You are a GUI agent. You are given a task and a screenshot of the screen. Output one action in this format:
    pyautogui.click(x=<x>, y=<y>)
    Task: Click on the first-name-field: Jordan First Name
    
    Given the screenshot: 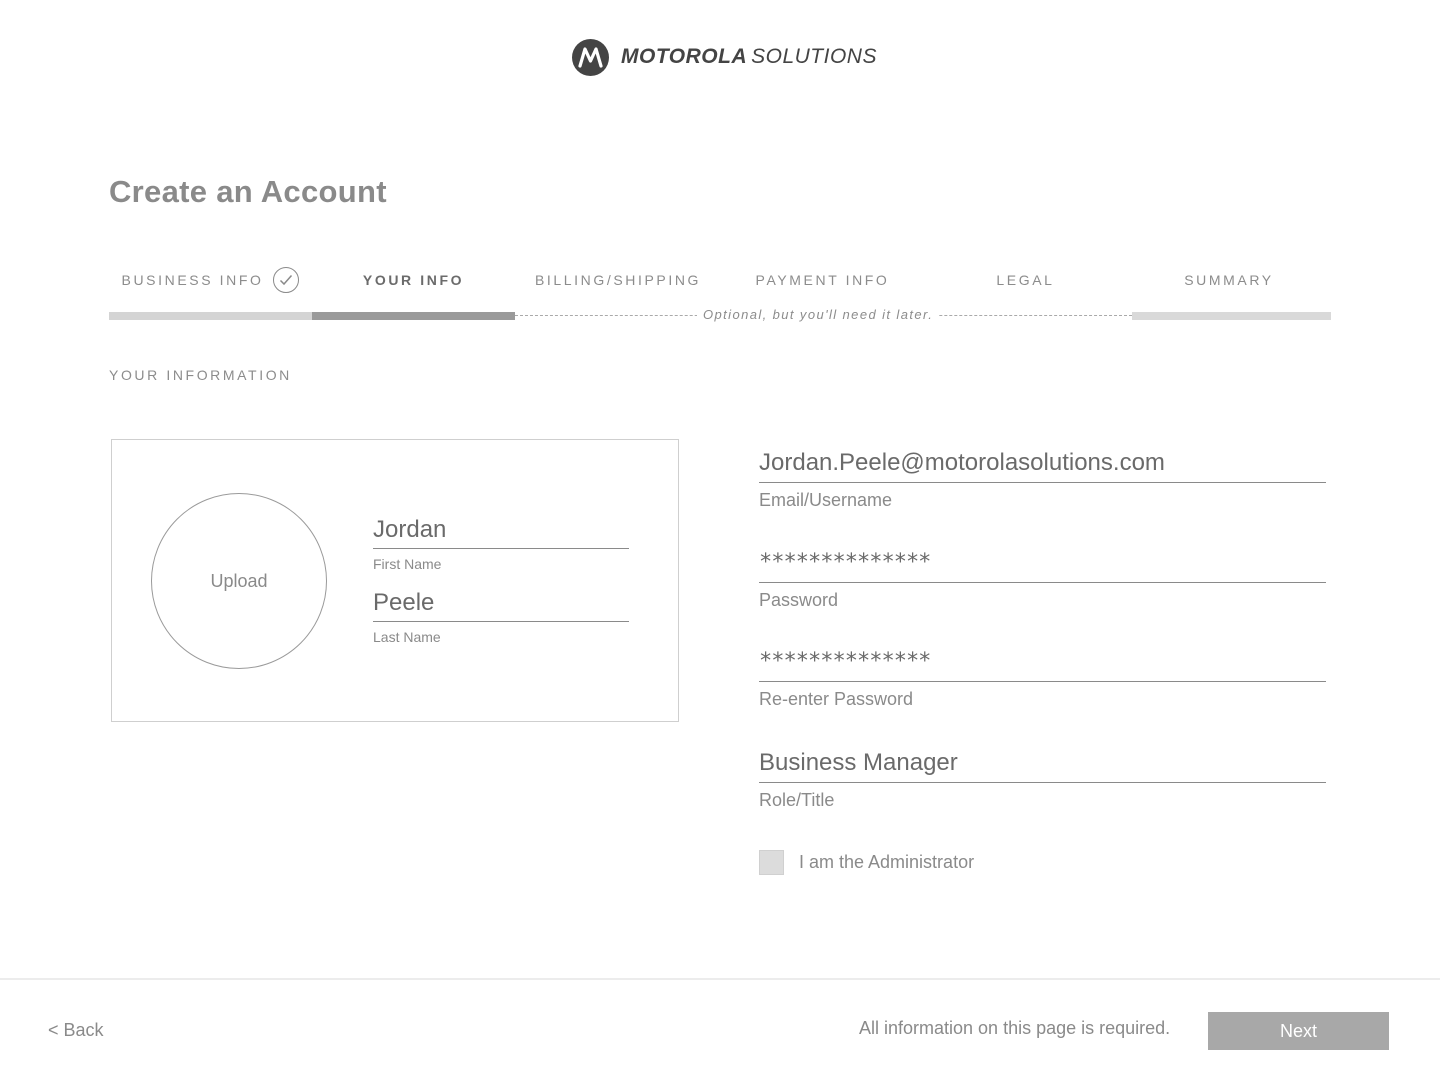 What is the action you would take?
    pyautogui.click(x=501, y=543)
    